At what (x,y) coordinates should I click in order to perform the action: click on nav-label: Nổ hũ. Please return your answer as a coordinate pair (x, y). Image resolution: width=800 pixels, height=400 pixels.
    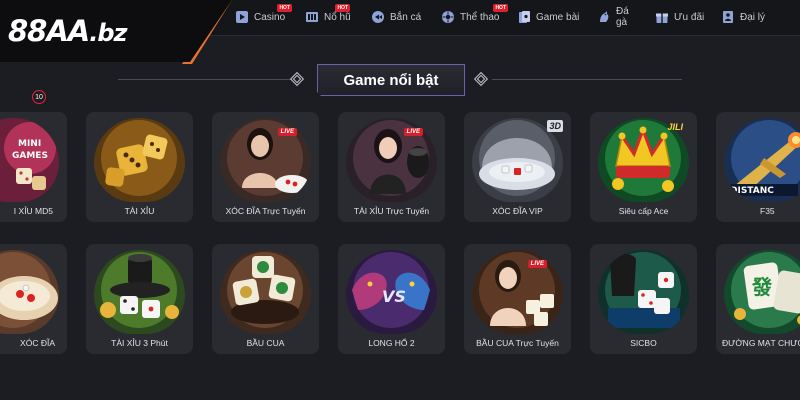
    Looking at the image, I should click on (337, 17).